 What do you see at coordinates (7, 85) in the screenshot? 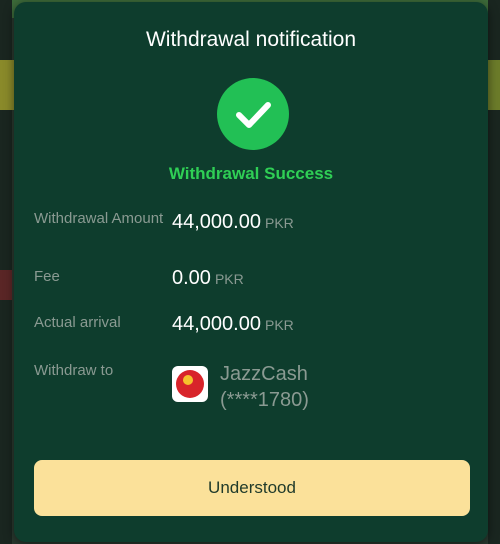
I see `backdrop-band-left` at bounding box center [7, 85].